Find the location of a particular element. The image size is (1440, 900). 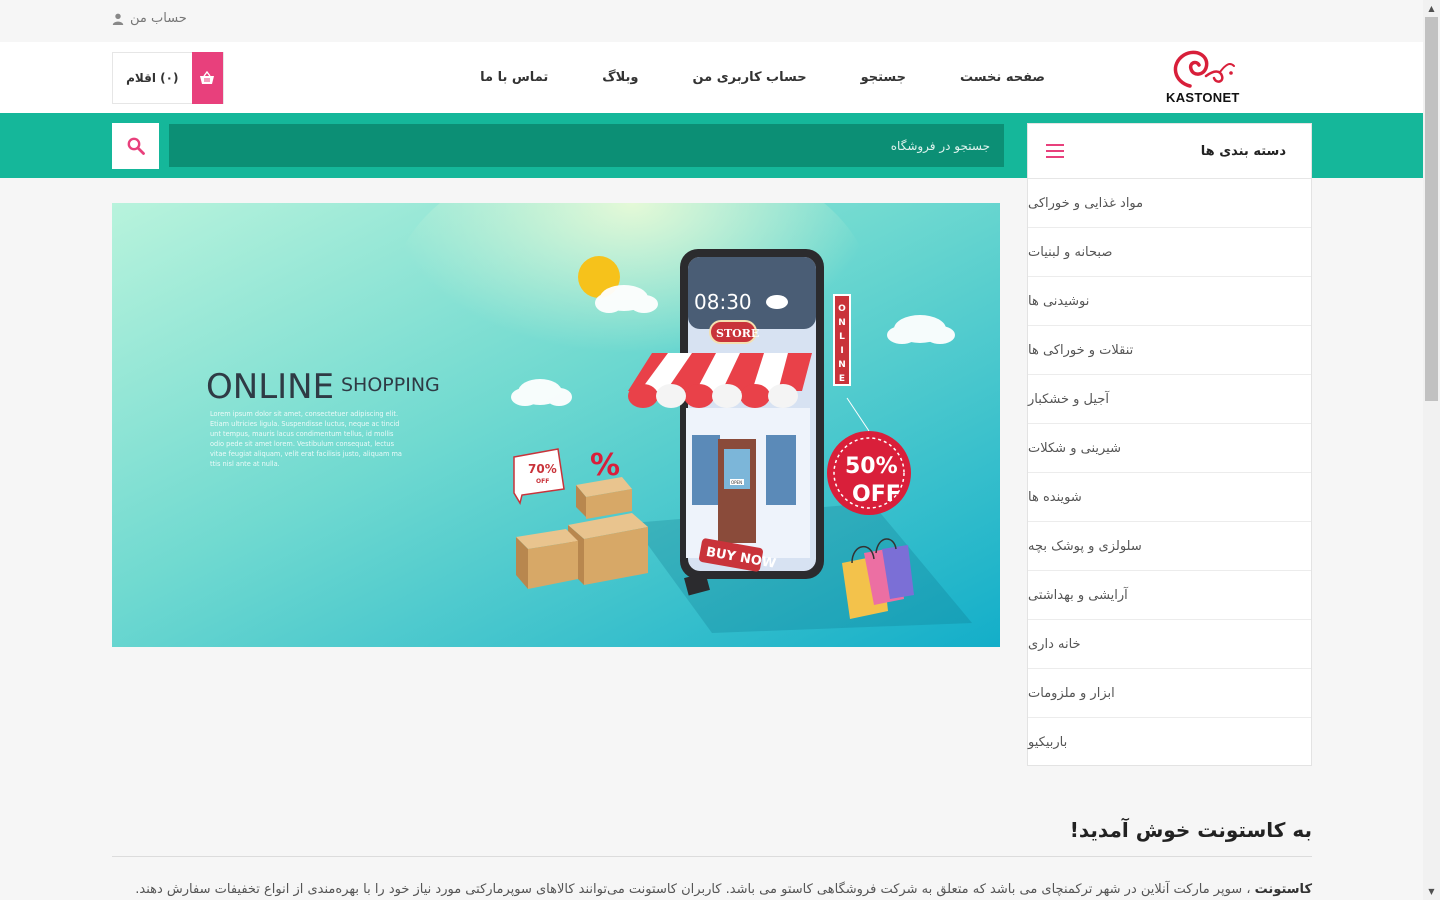

search-input is located at coordinates (586, 145).